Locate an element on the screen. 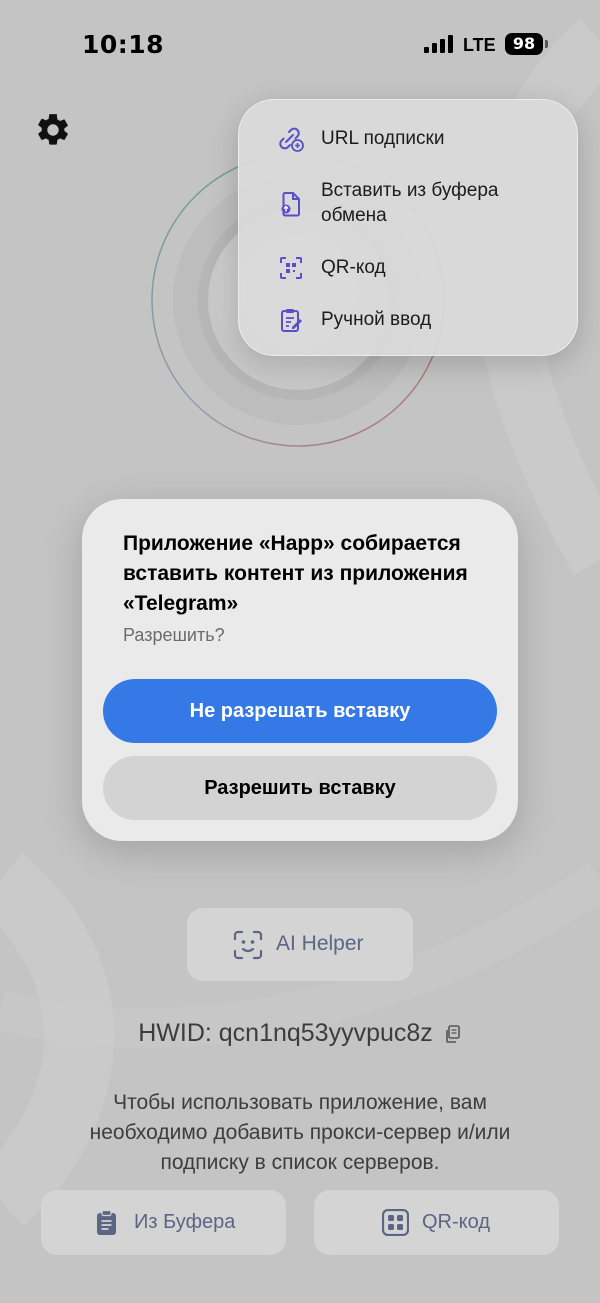  from-clipboard-label: Из Буфера is located at coordinates (185, 1222).